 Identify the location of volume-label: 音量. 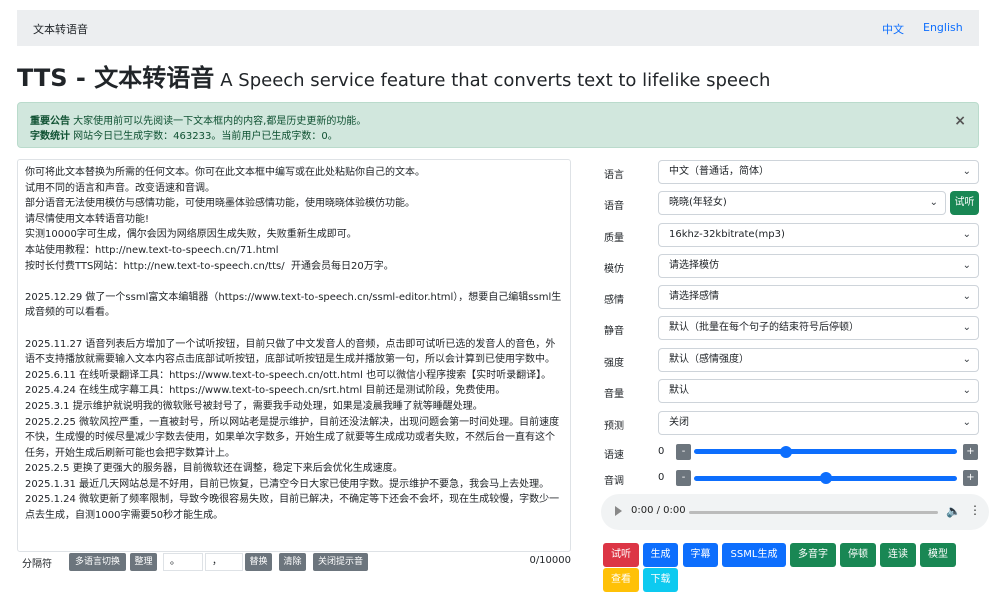
(614, 394).